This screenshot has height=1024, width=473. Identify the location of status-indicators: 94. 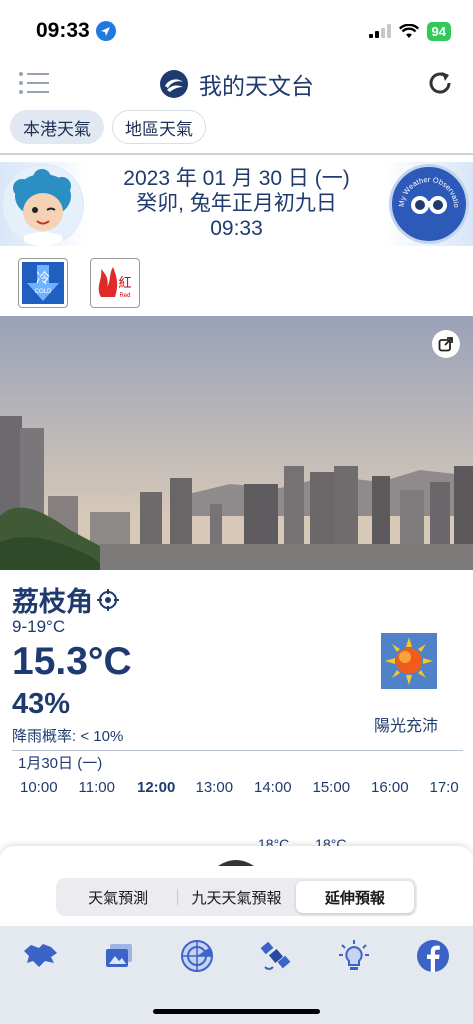
(409, 31).